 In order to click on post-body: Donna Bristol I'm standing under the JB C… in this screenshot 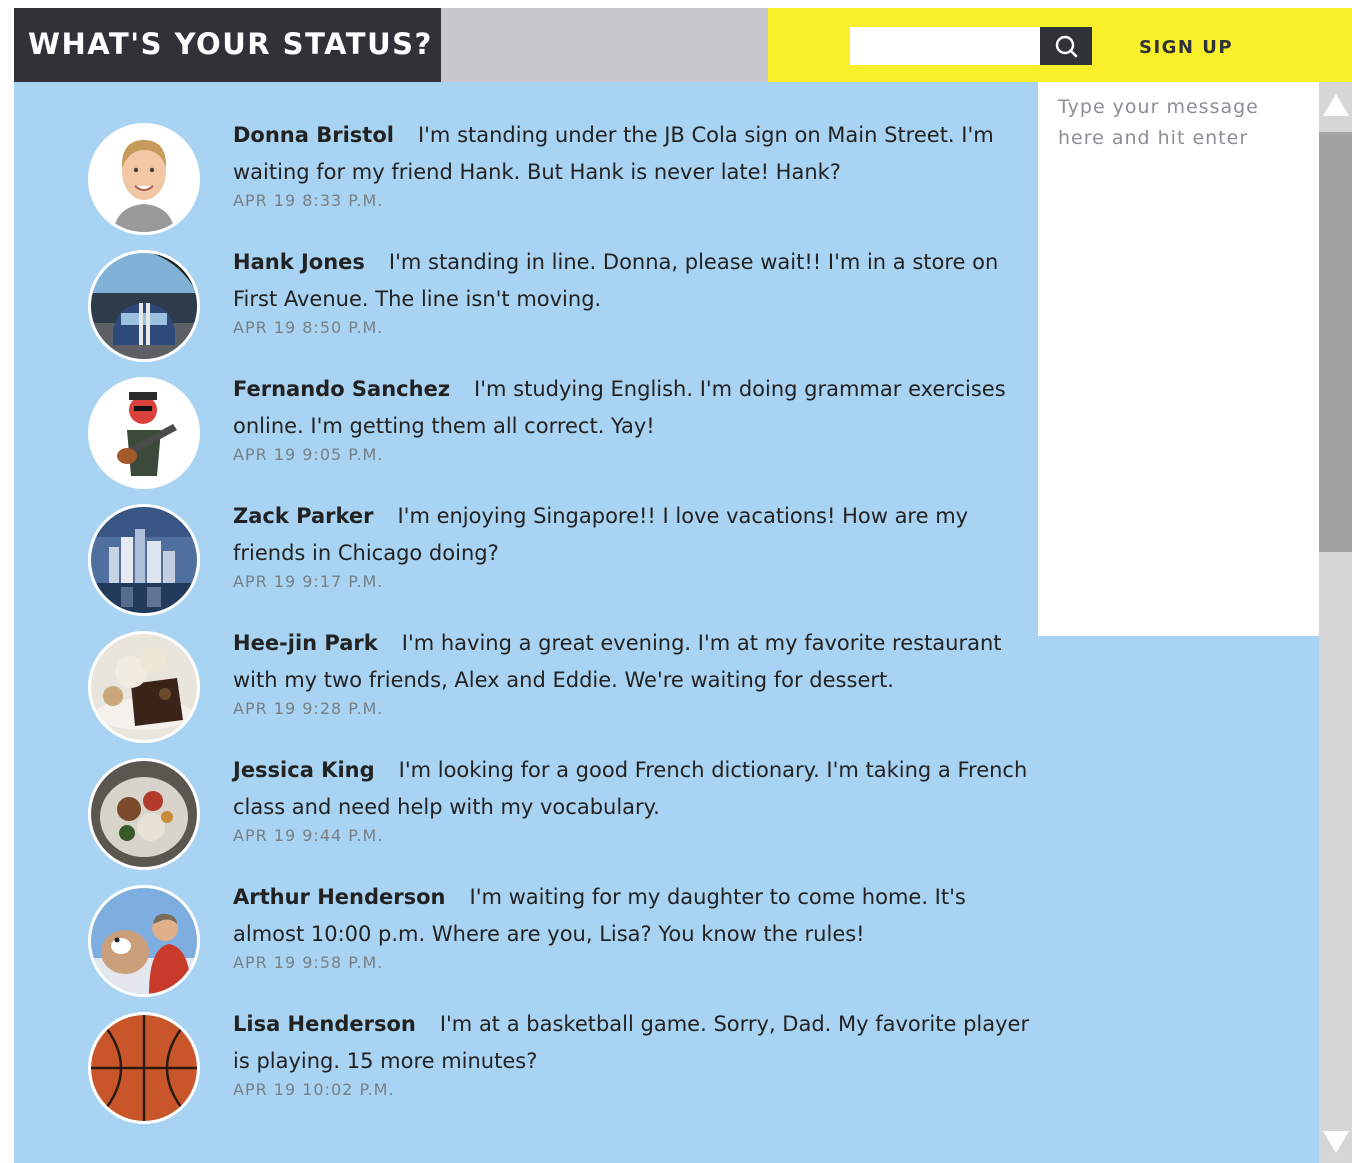, I will do `click(633, 164)`.